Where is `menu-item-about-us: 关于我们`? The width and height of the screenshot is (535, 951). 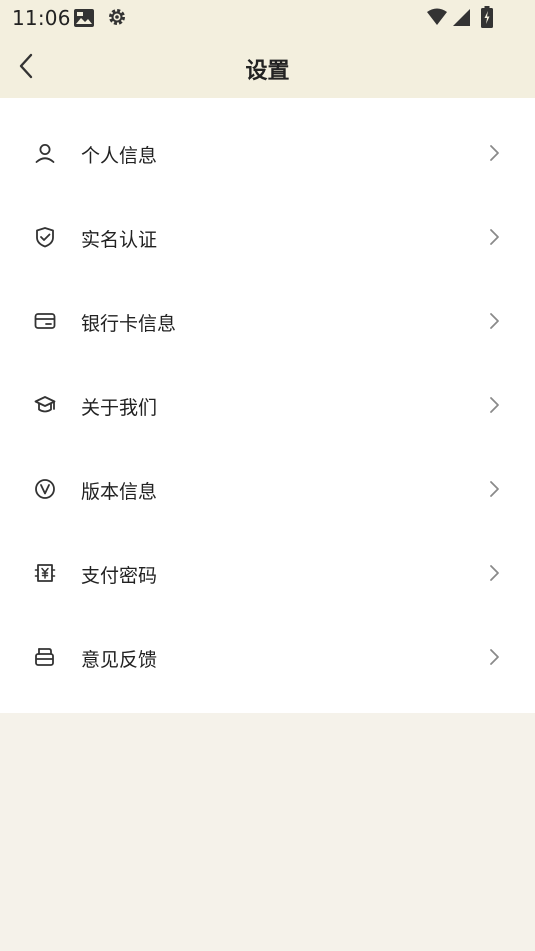
menu-item-about-us: 关于我们 is located at coordinates (267, 406).